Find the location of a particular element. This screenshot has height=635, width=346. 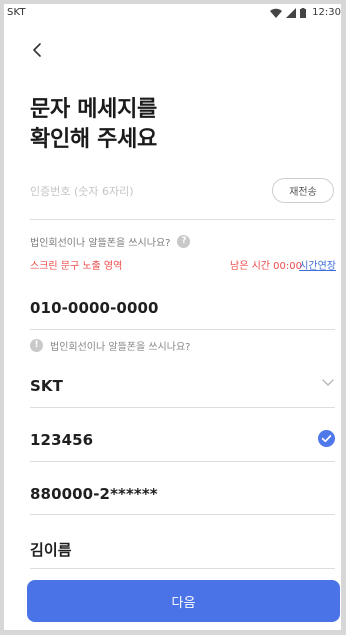

resend-button: 재전송 is located at coordinates (303, 190).